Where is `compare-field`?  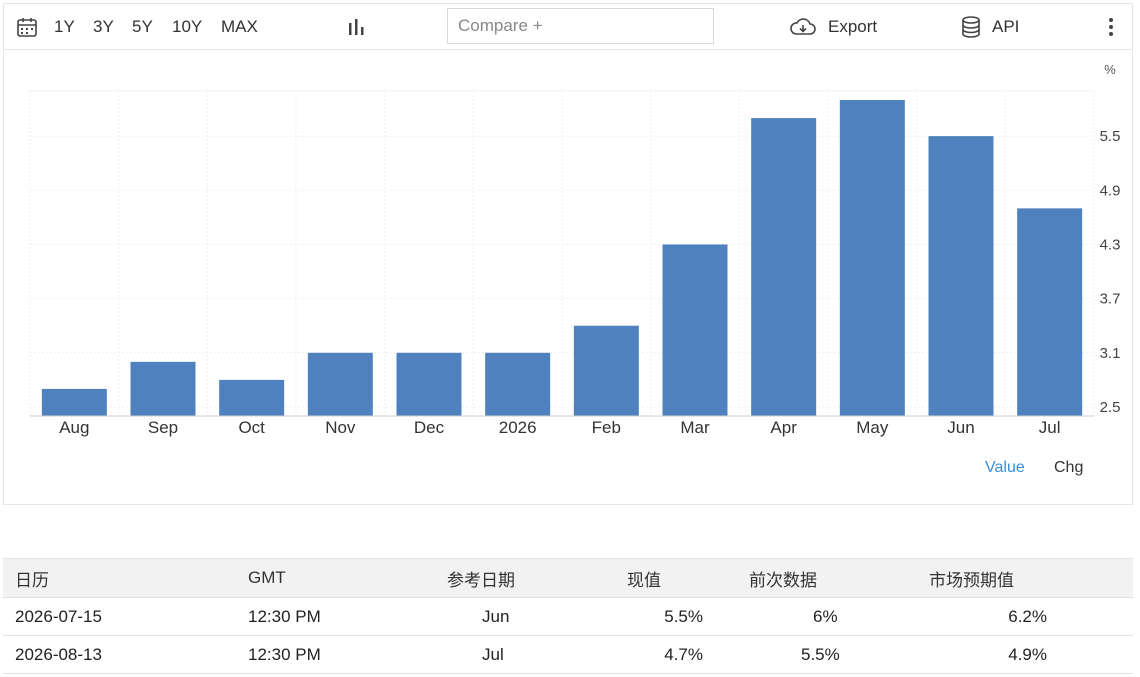 compare-field is located at coordinates (580, 26).